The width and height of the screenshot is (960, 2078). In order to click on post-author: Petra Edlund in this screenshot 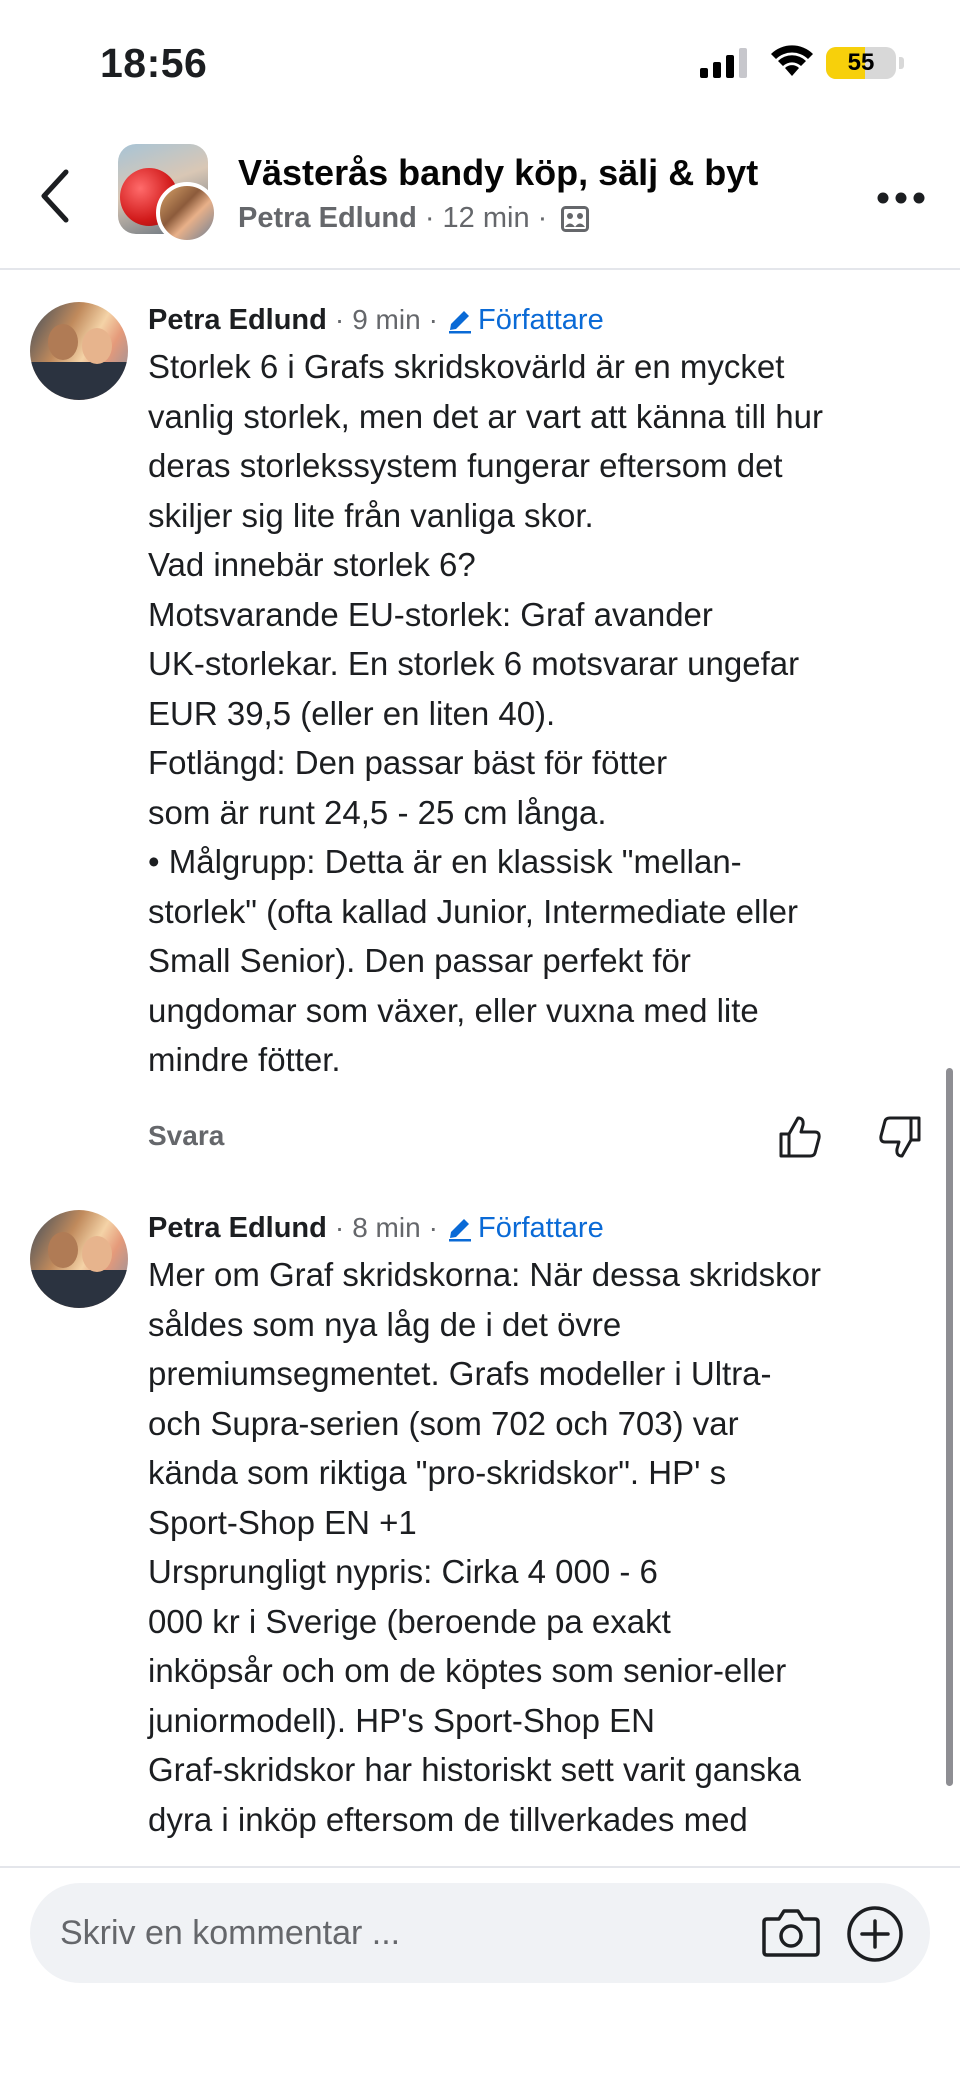, I will do `click(327, 218)`.